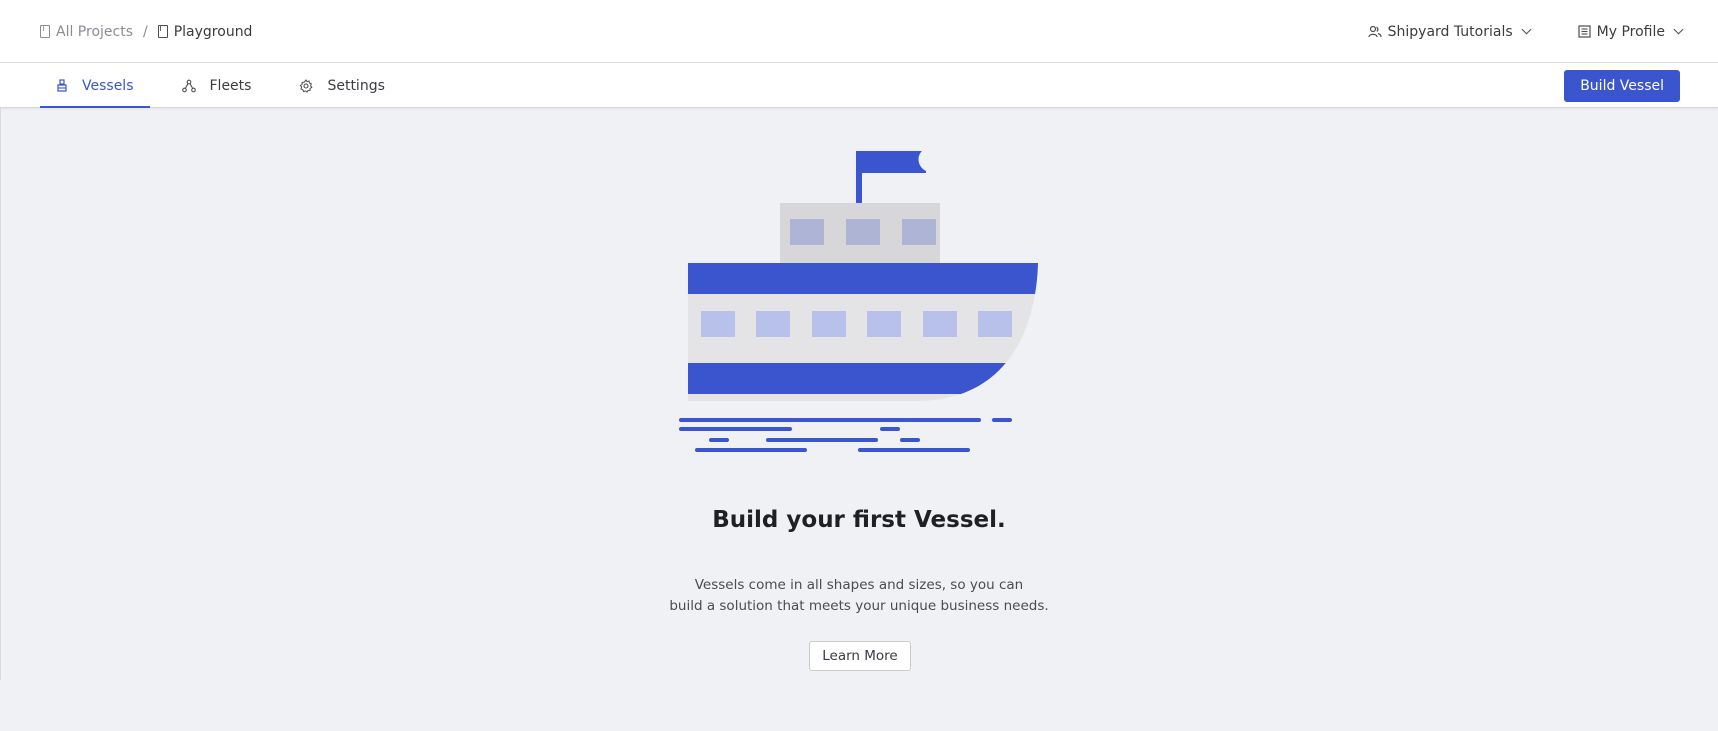 Image resolution: width=1718 pixels, height=731 pixels. Describe the element at coordinates (859, 520) in the screenshot. I see `empty-state-title: Build your first Vessel.` at that location.